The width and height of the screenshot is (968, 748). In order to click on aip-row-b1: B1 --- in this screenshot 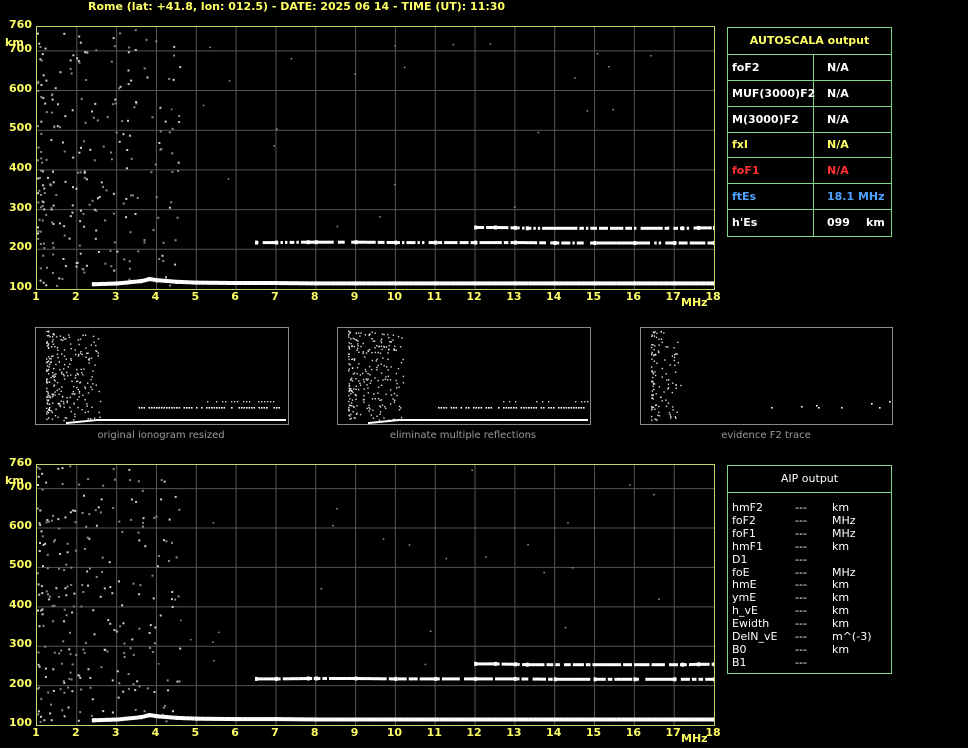, I will do `click(812, 662)`.